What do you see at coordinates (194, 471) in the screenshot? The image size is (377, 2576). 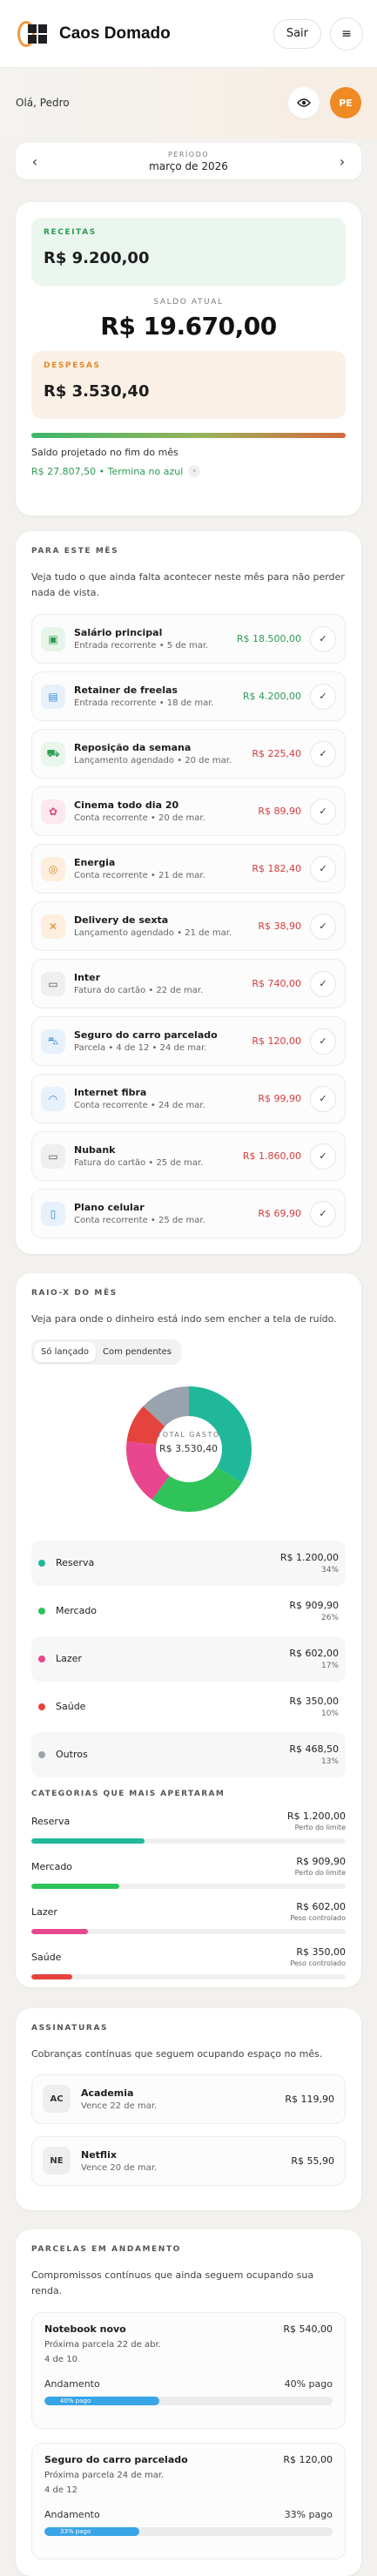 I see `chevron-right-icon: ›` at bounding box center [194, 471].